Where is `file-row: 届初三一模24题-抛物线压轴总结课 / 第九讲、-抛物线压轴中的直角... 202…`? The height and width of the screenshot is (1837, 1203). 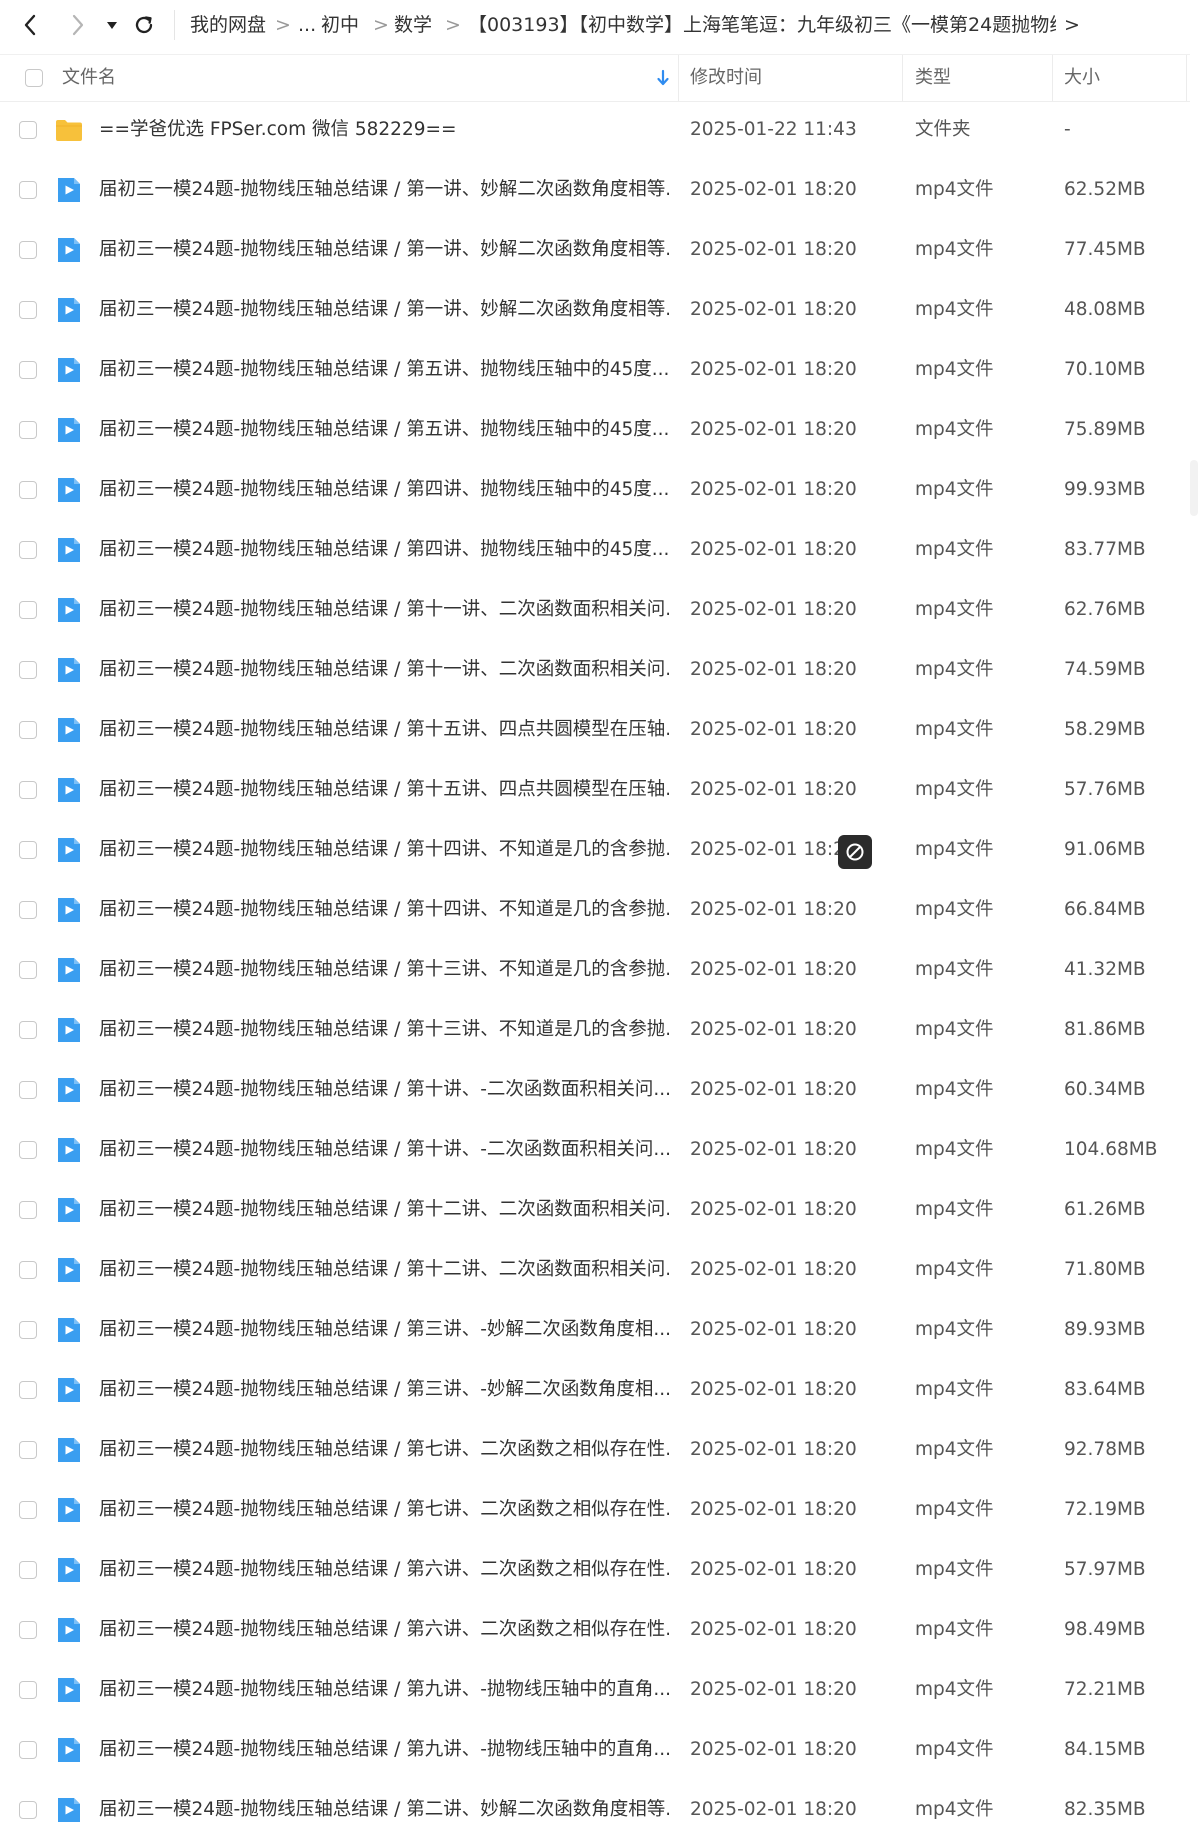 file-row: 届初三一模24题-抛物线压轴总结课 / 第九讲、-抛物线压轴中的直角... 202… is located at coordinates (595, 1690).